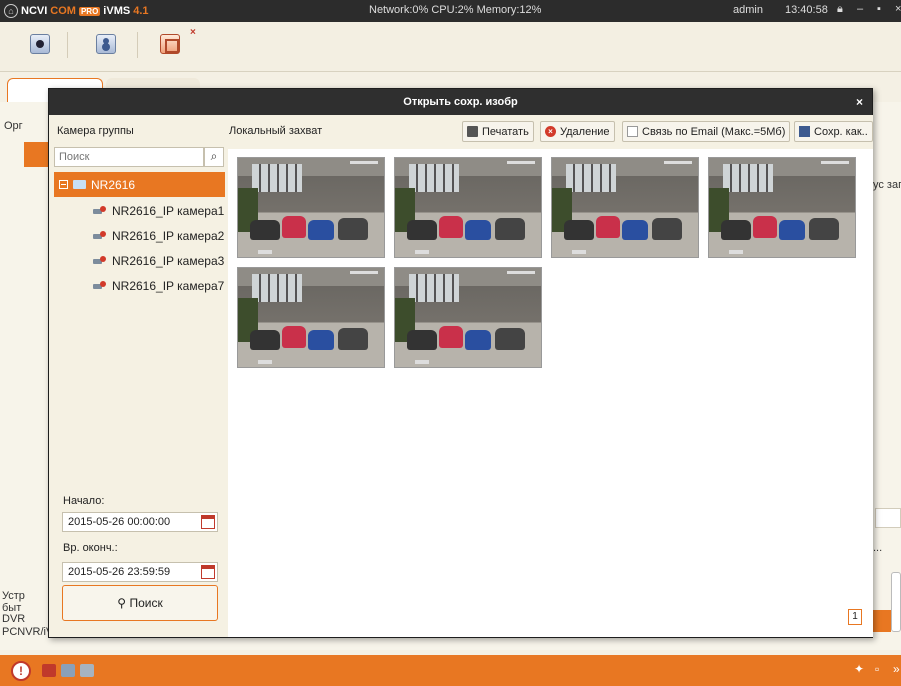 This screenshot has height=686, width=901. Describe the element at coordinates (79, 184) in the screenshot. I see `folder-icon` at that location.